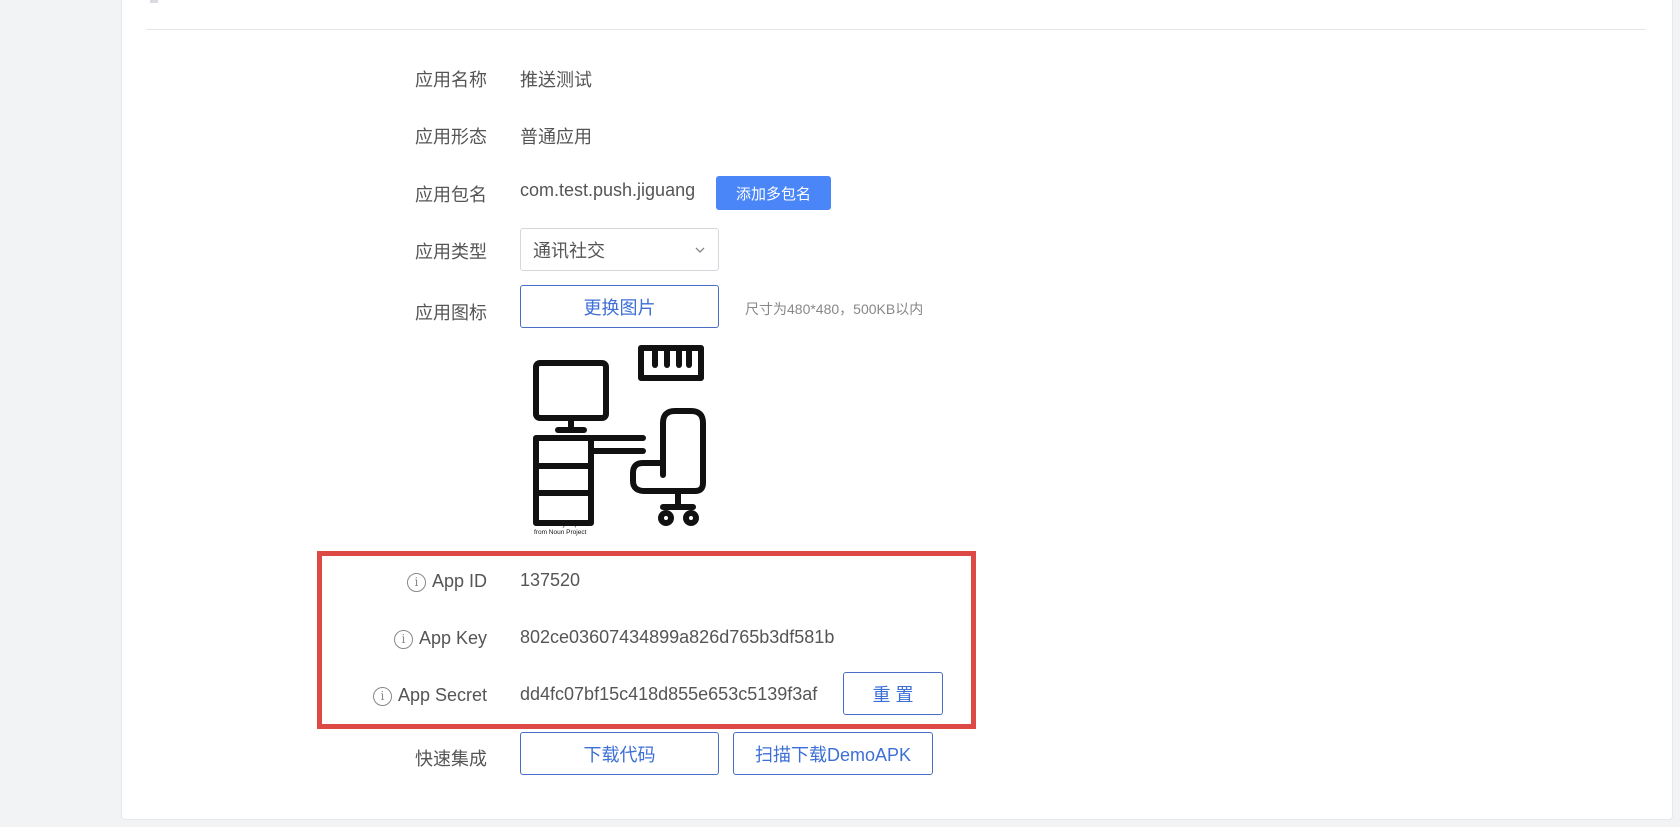 This screenshot has height=827, width=1680. What do you see at coordinates (608, 190) in the screenshot?
I see `package-name-value: com.test.push.jiguang` at bounding box center [608, 190].